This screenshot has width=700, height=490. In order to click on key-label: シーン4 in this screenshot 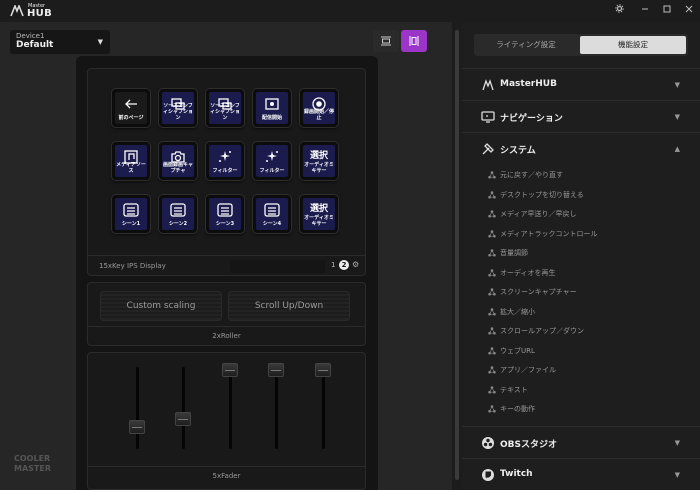, I will do `click(272, 224)`.